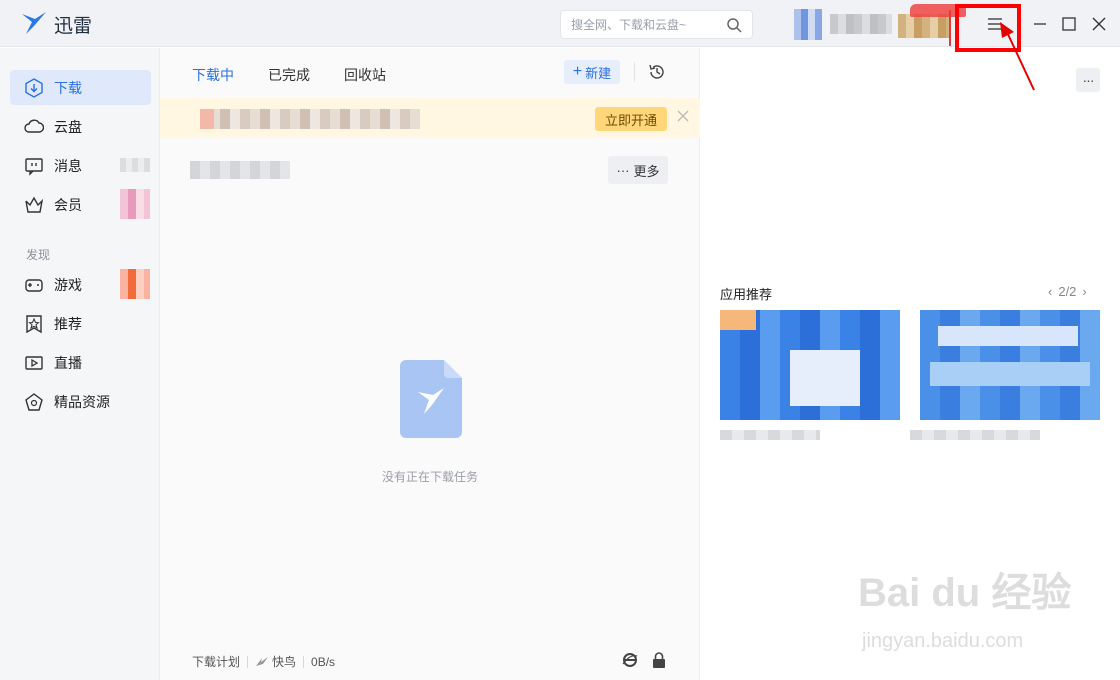 This screenshot has height=680, width=1120. What do you see at coordinates (73, 26) in the screenshot?
I see `app-title: 迅雷` at bounding box center [73, 26].